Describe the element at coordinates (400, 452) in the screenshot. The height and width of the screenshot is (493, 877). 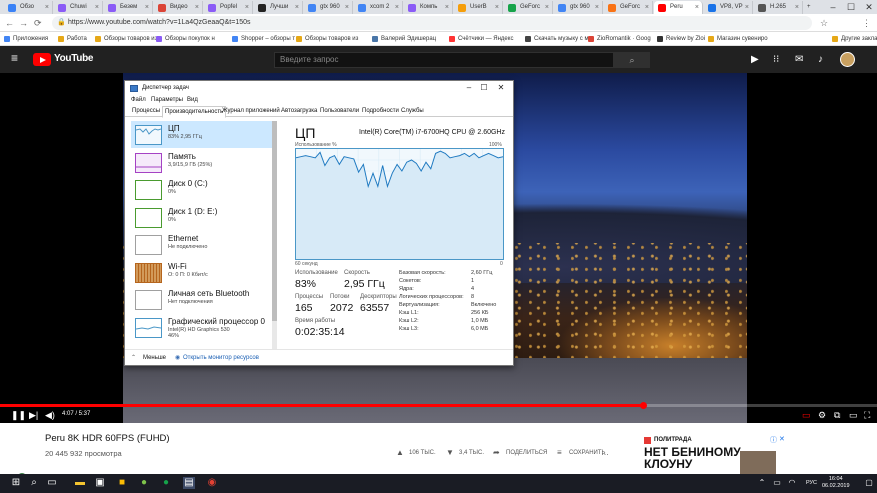
I see `thumbs-up-icon: ▲` at that location.